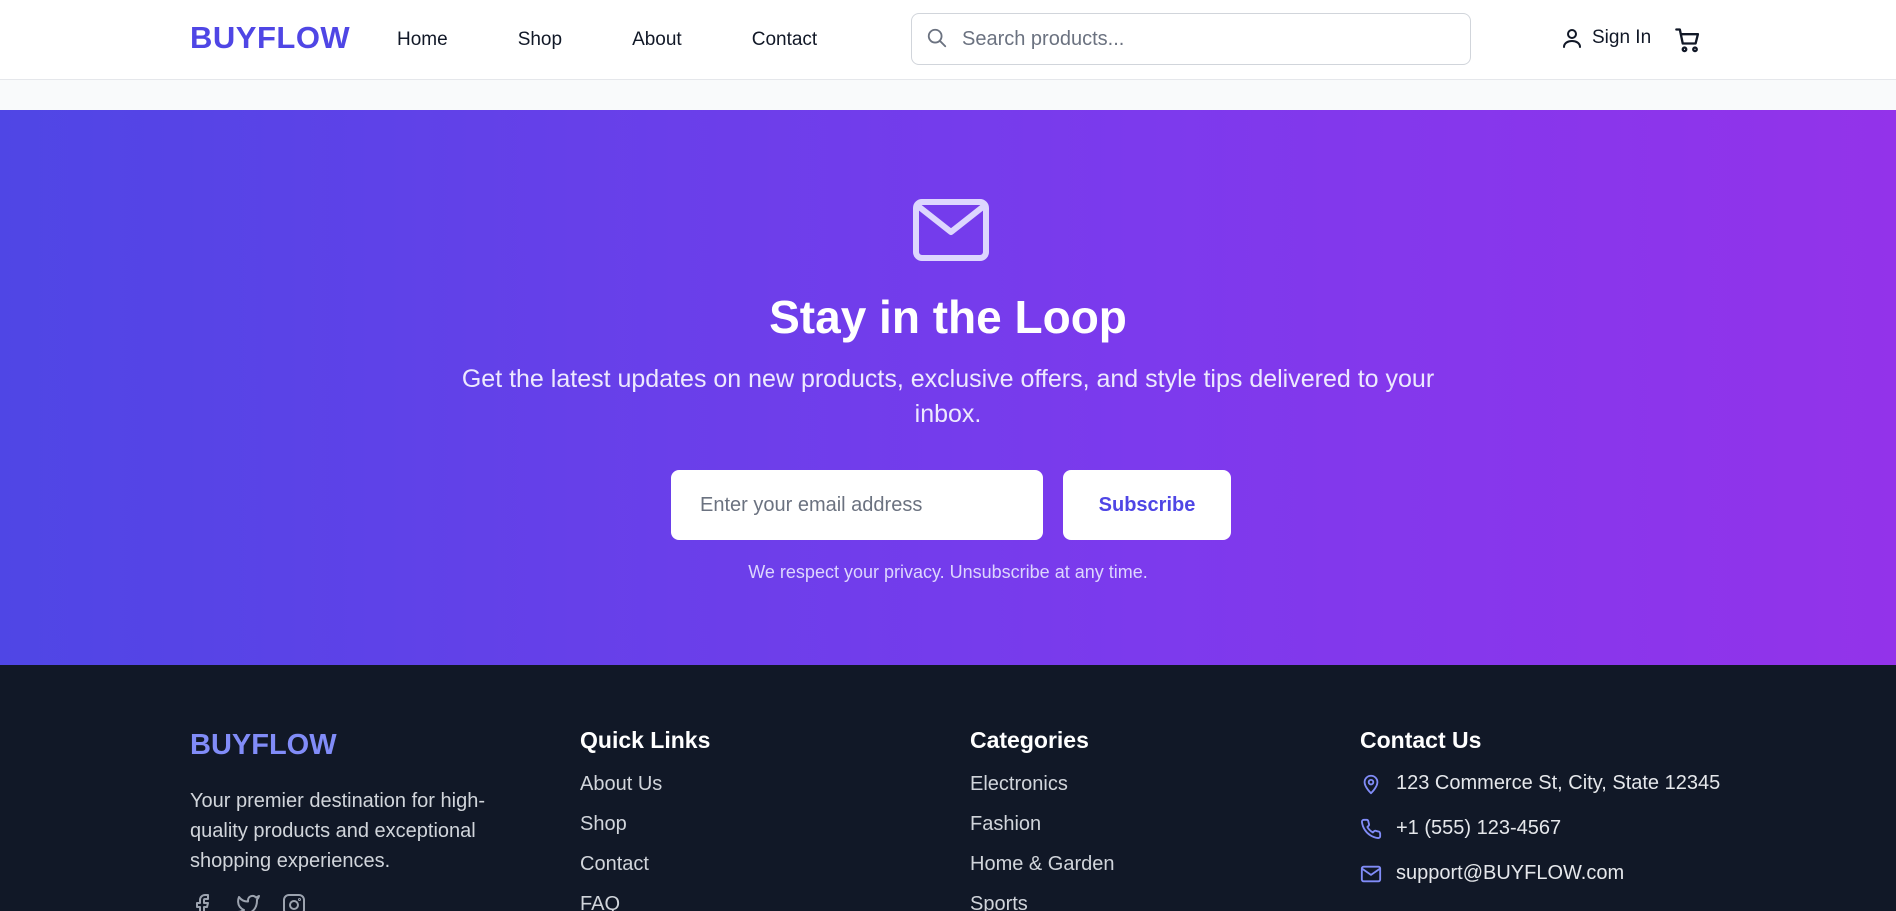  I want to click on quick-links-title: Quick Links, so click(645, 740).